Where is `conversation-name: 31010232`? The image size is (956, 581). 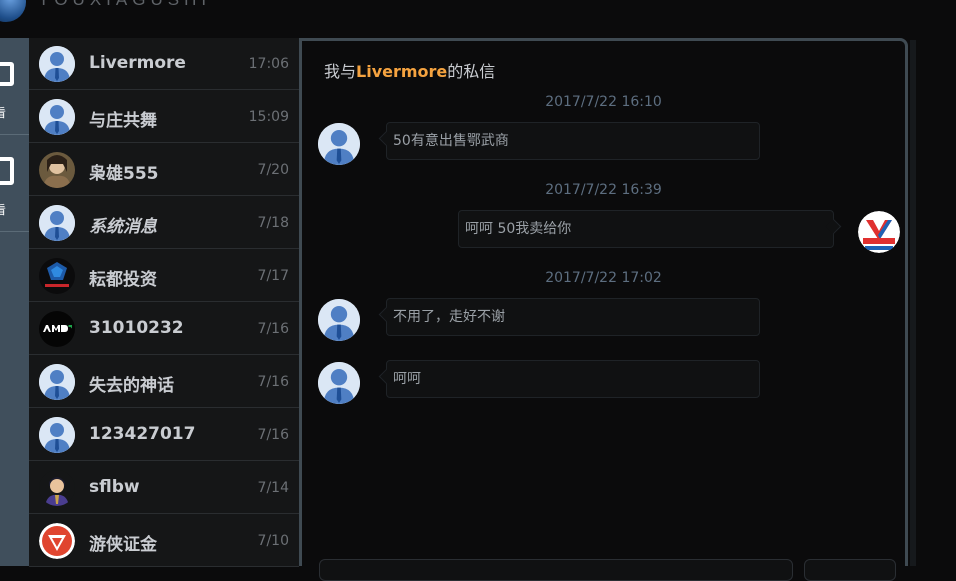 conversation-name: 31010232 is located at coordinates (136, 328).